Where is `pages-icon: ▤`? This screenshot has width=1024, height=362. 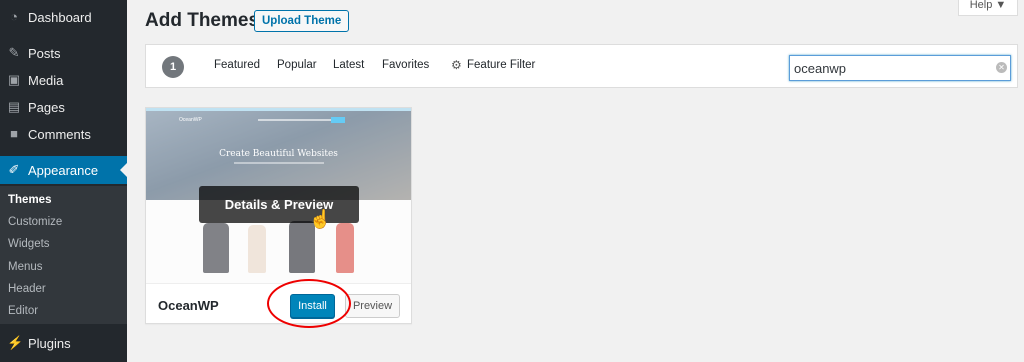
pages-icon: ▤ is located at coordinates (14, 106).